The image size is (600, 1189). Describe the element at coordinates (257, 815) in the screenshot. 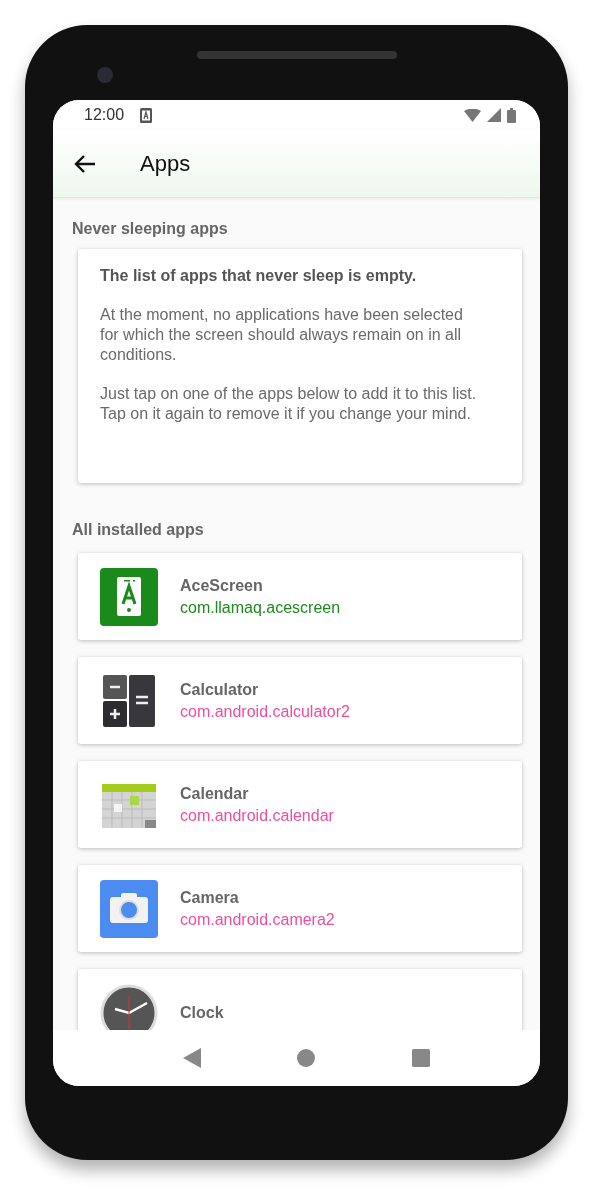

I see `package-name: com.android.calendar` at that location.